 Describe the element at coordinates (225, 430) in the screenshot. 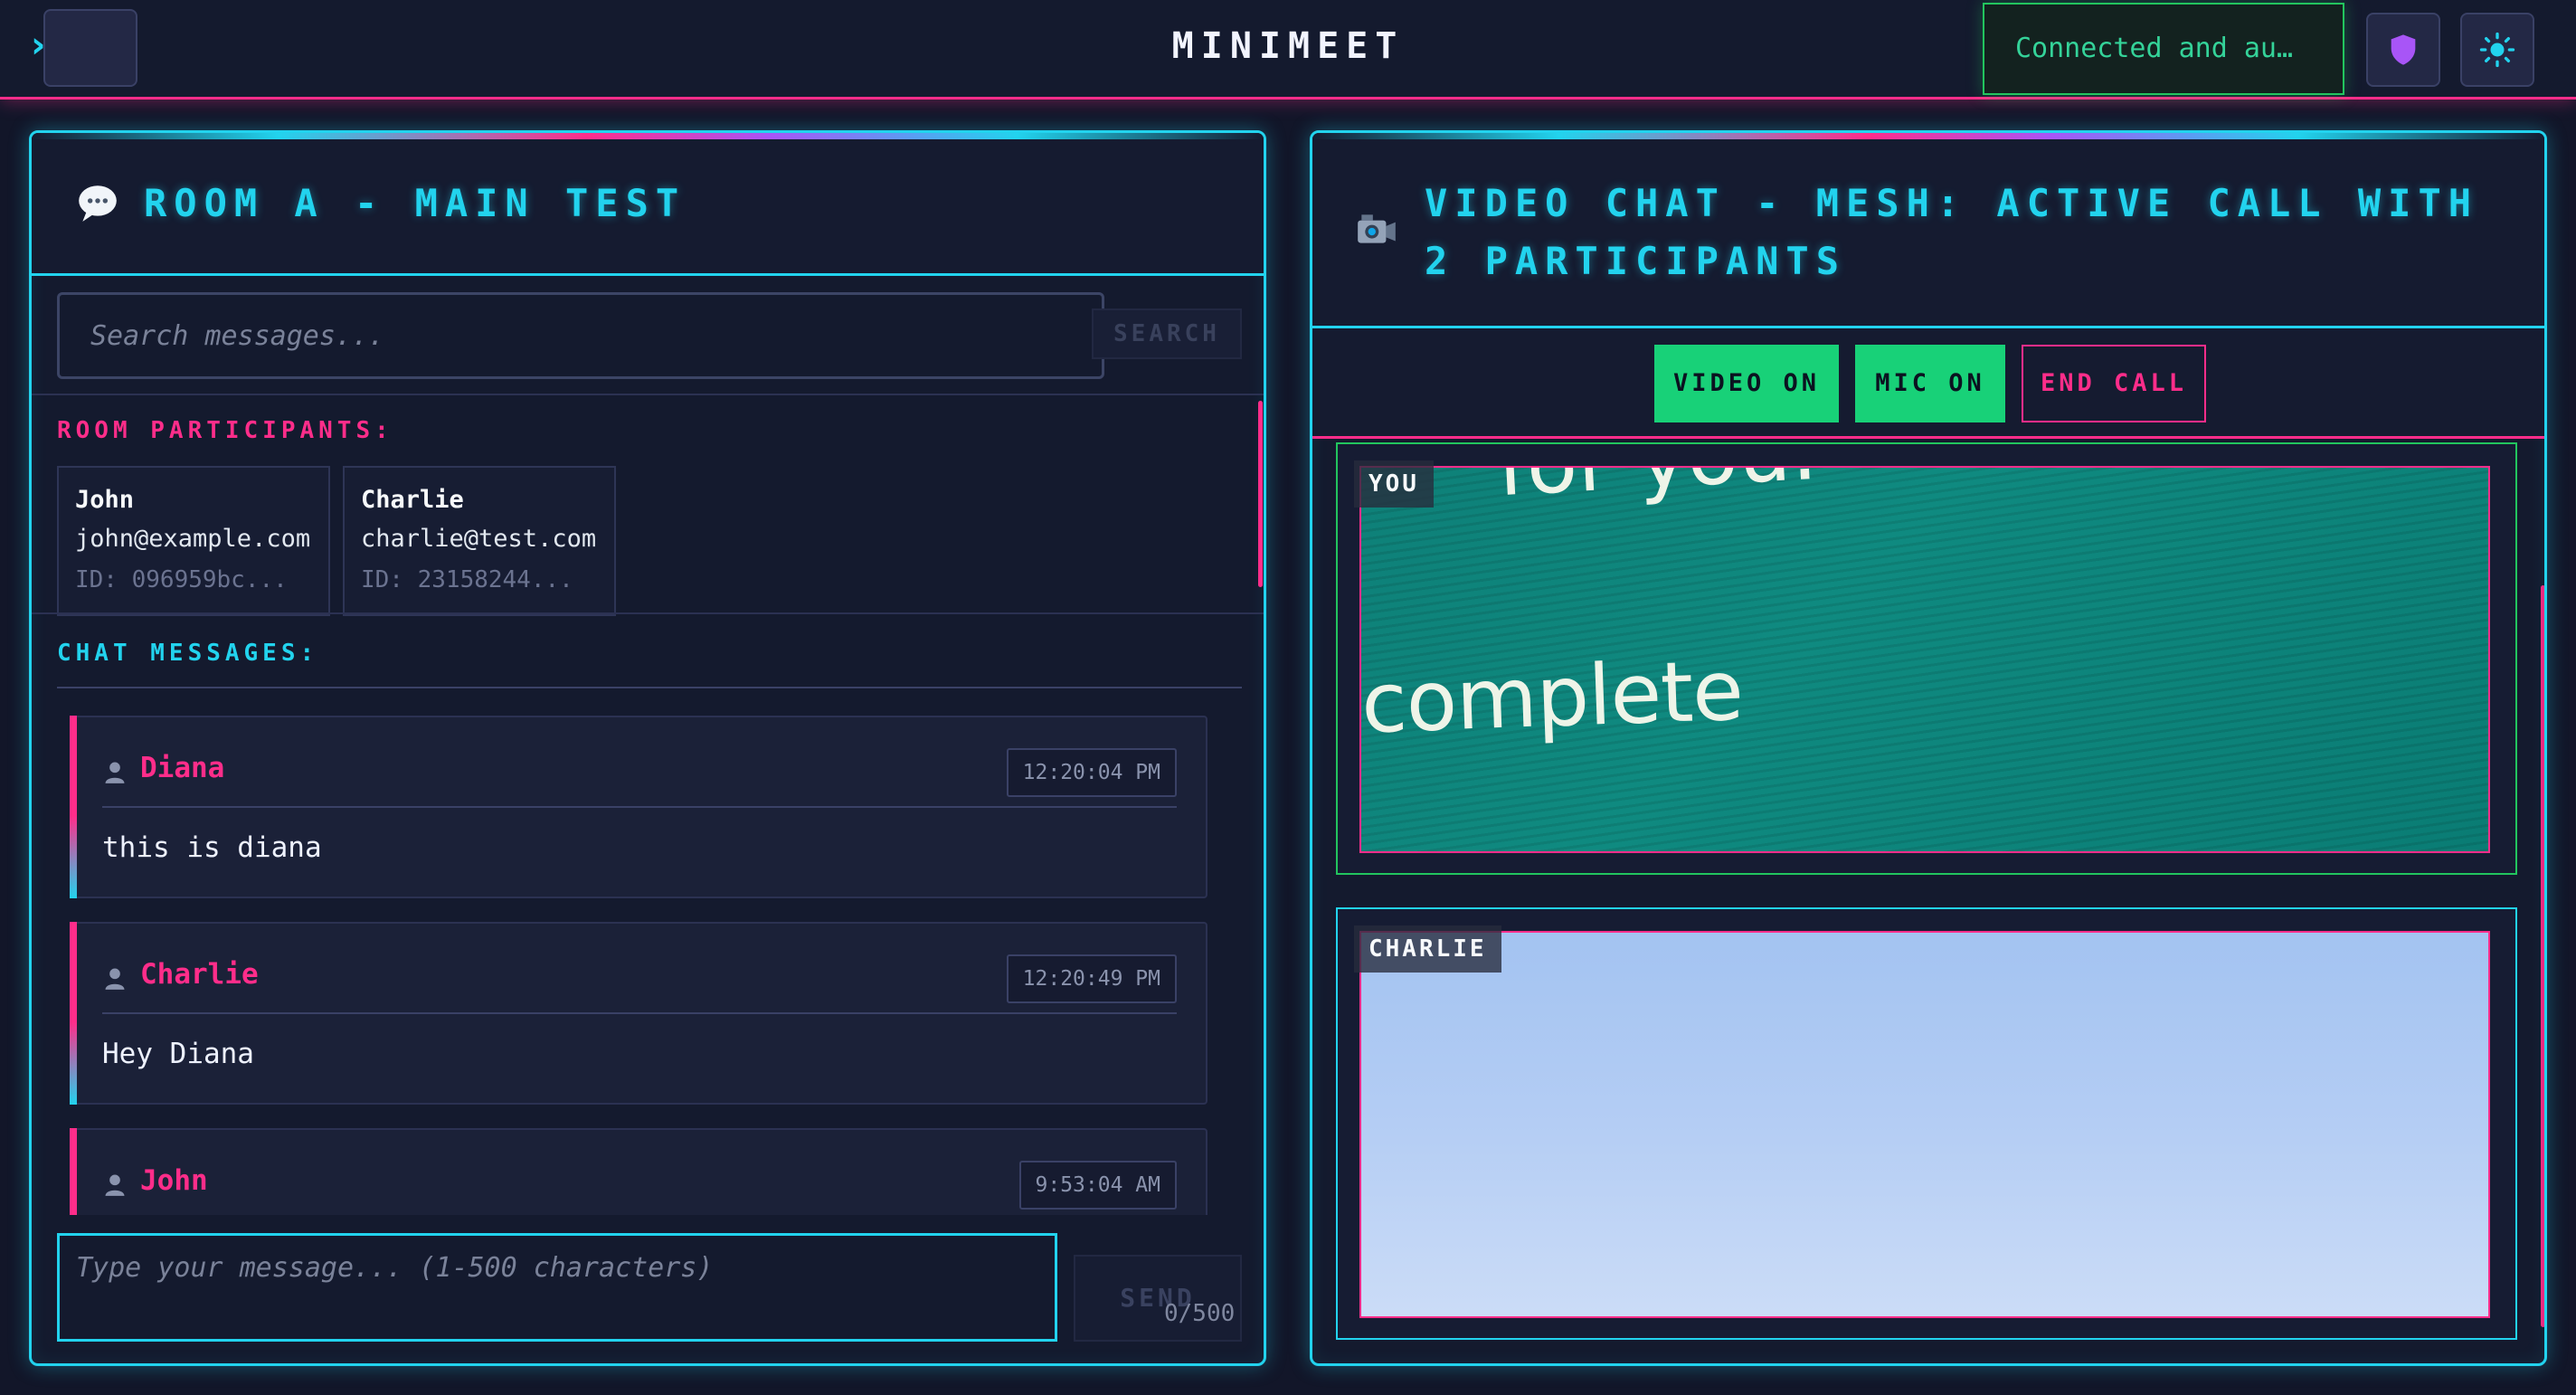

I see `participants-heading: ROOM PARTICIPANTS:` at that location.